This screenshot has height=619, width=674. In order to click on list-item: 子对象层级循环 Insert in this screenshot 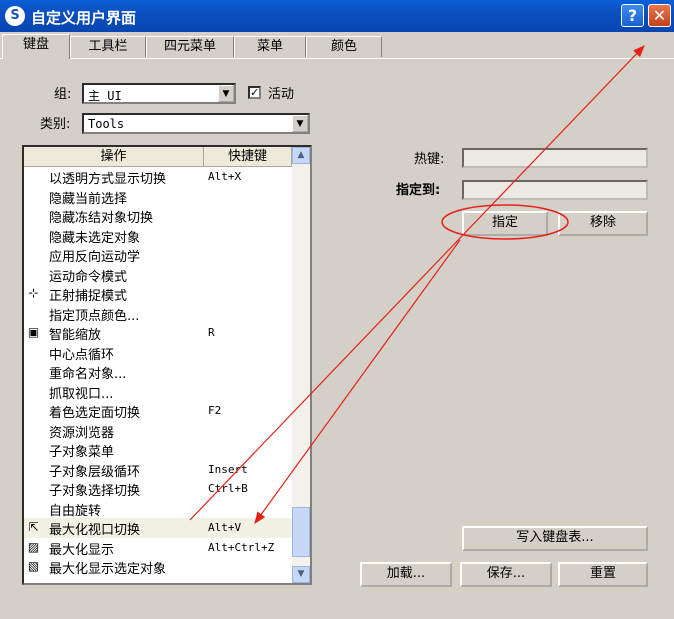, I will do `click(158, 470)`.